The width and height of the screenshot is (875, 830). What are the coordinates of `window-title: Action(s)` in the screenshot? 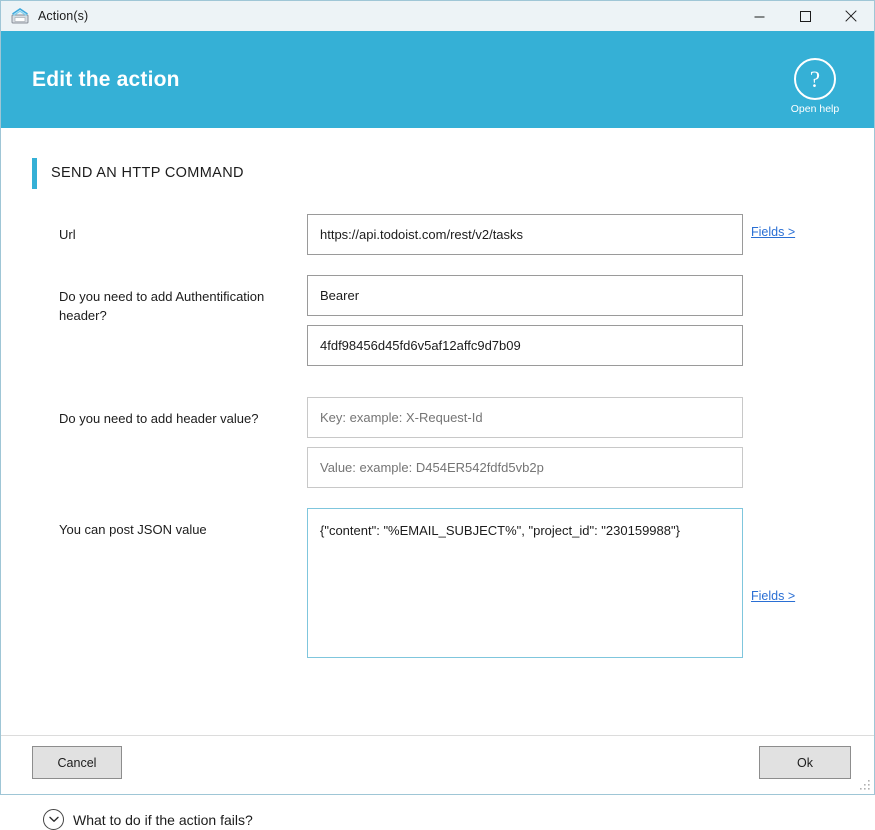 It's located at (63, 16).